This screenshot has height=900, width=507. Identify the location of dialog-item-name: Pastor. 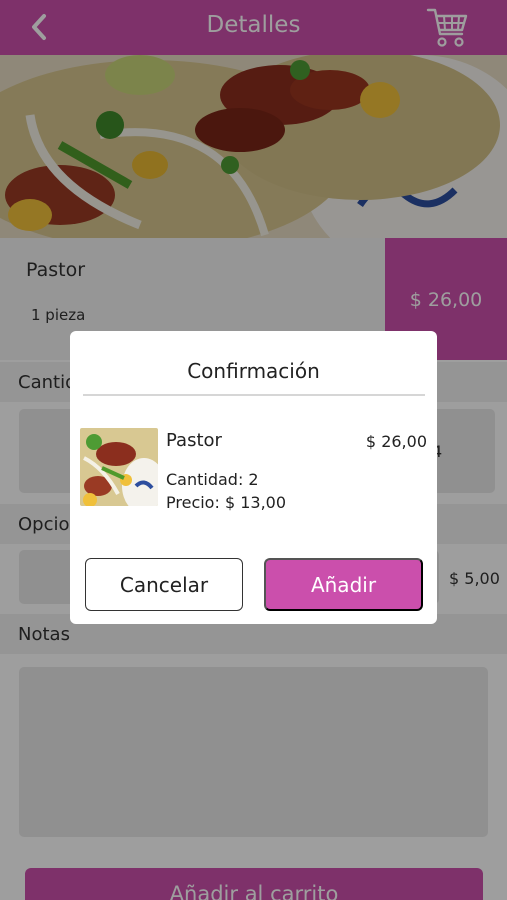
(194, 440).